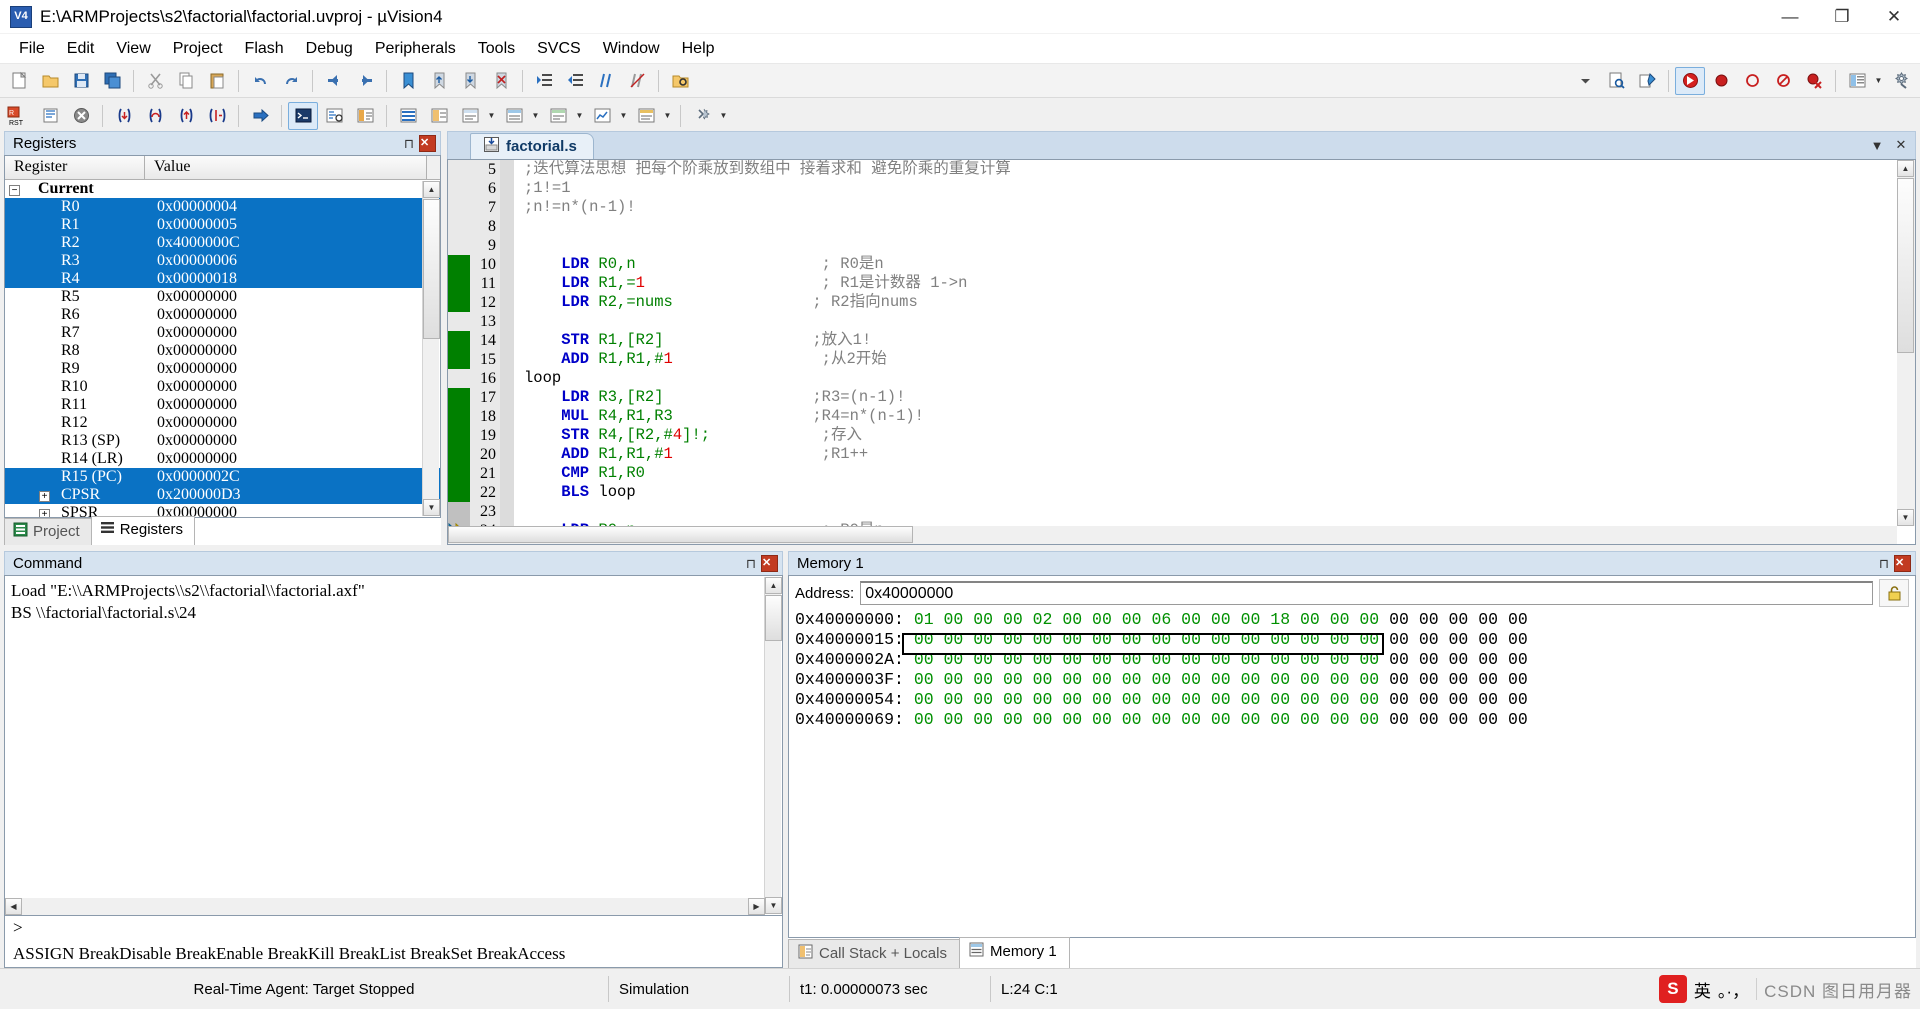  I want to click on comment-icon, so click(606, 81).